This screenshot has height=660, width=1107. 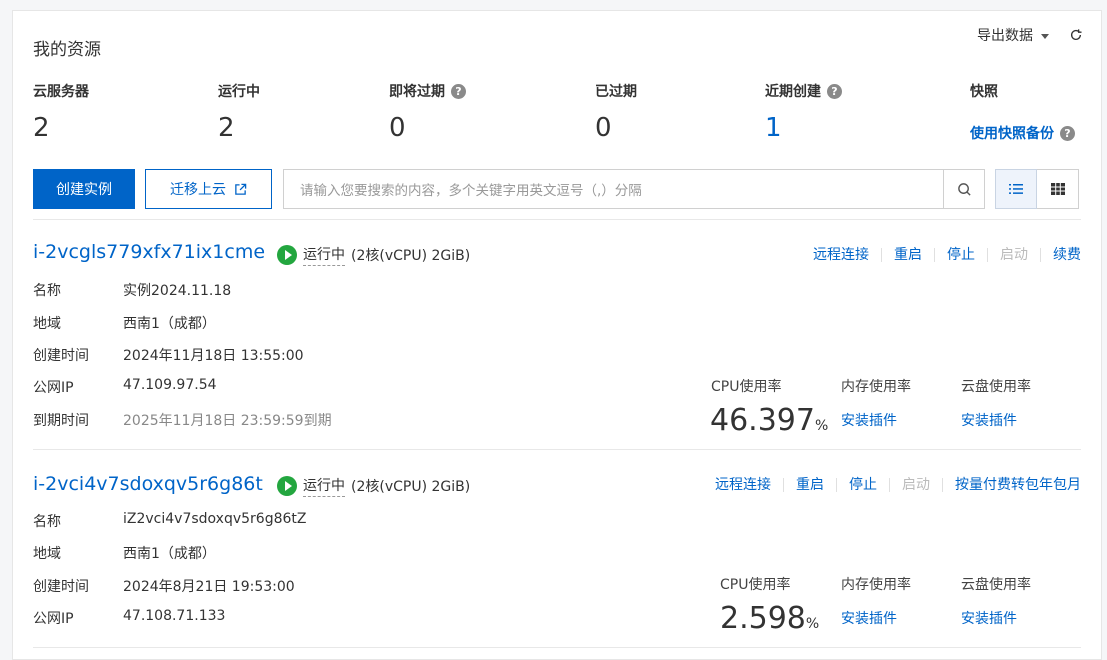 What do you see at coordinates (227, 421) in the screenshot?
I see `field-value: 2025年11月18日 23:59:59到期` at bounding box center [227, 421].